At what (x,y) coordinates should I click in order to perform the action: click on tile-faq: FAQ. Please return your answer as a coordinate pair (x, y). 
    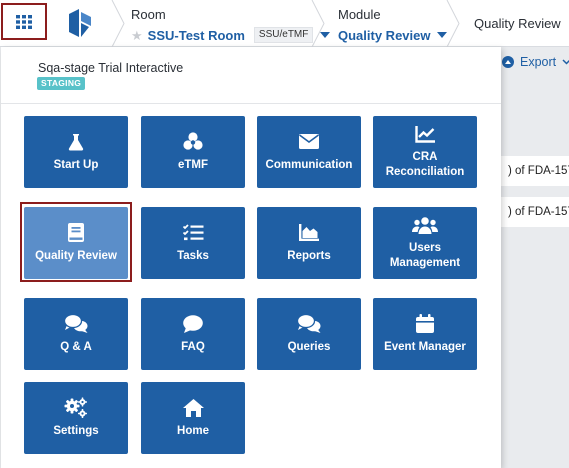
    Looking at the image, I should click on (193, 334).